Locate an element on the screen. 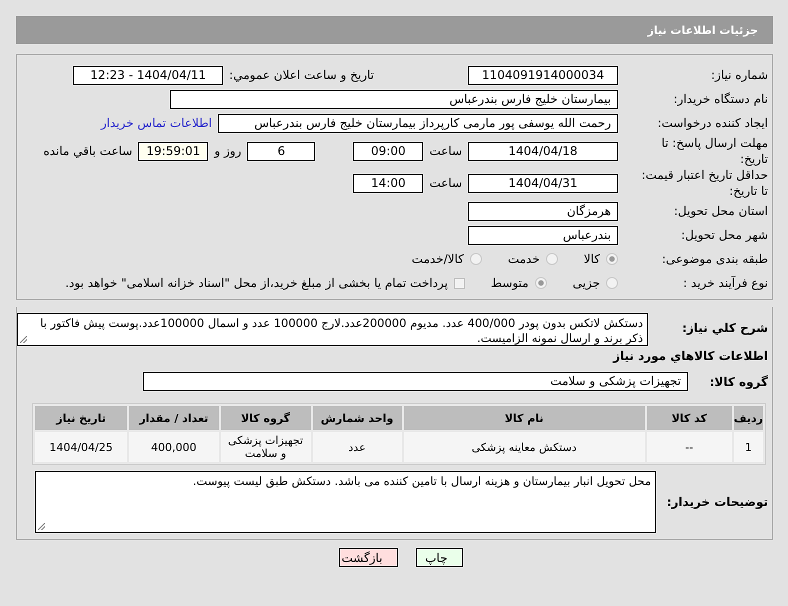  table-cell: عدد is located at coordinates (357, 447).